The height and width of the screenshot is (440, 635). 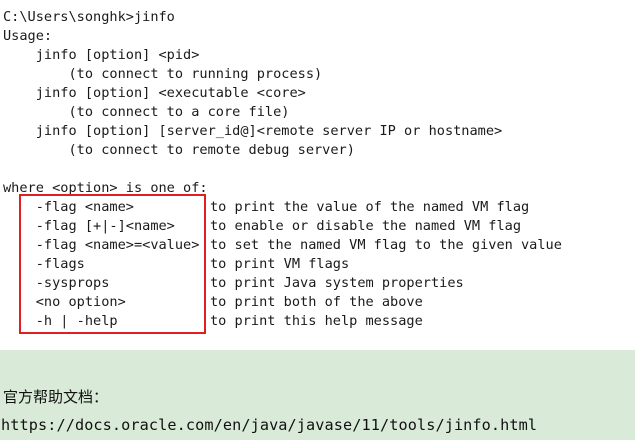 I want to click on where-option-line: where <option> is one of:, so click(x=105, y=188).